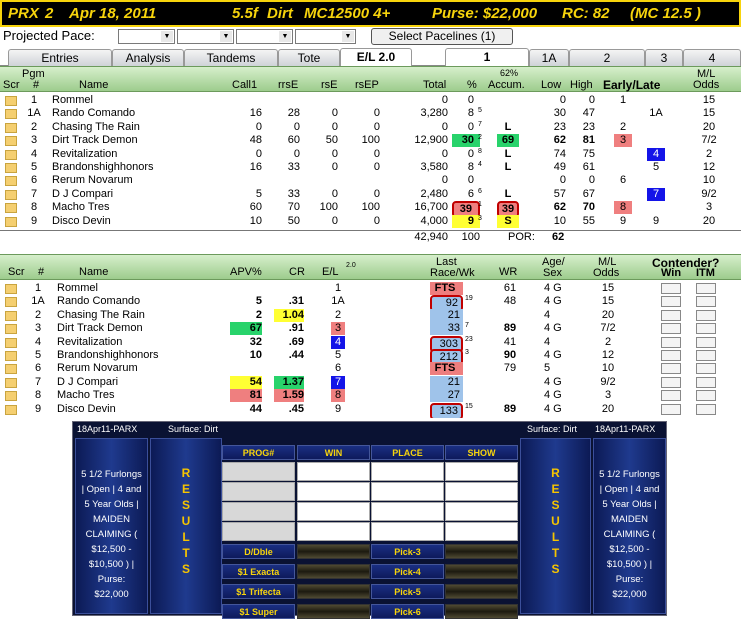 The image size is (741, 620). I want to click on ml-odds: 20, so click(709, 220).